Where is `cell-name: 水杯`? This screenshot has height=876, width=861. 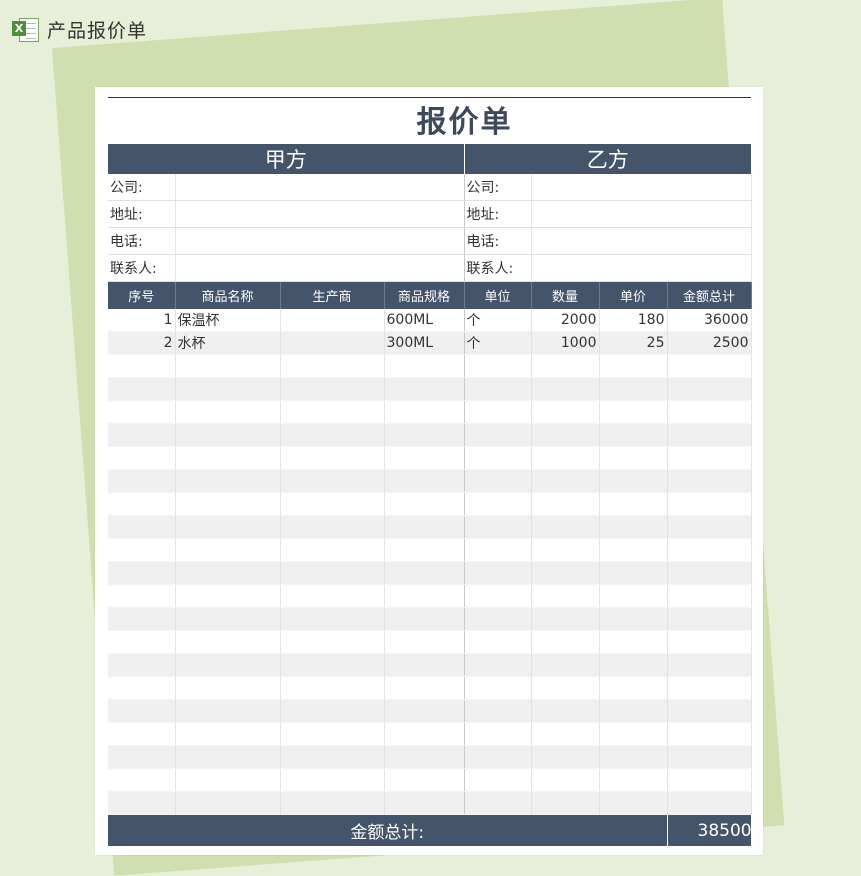 cell-name: 水杯 is located at coordinates (228, 343).